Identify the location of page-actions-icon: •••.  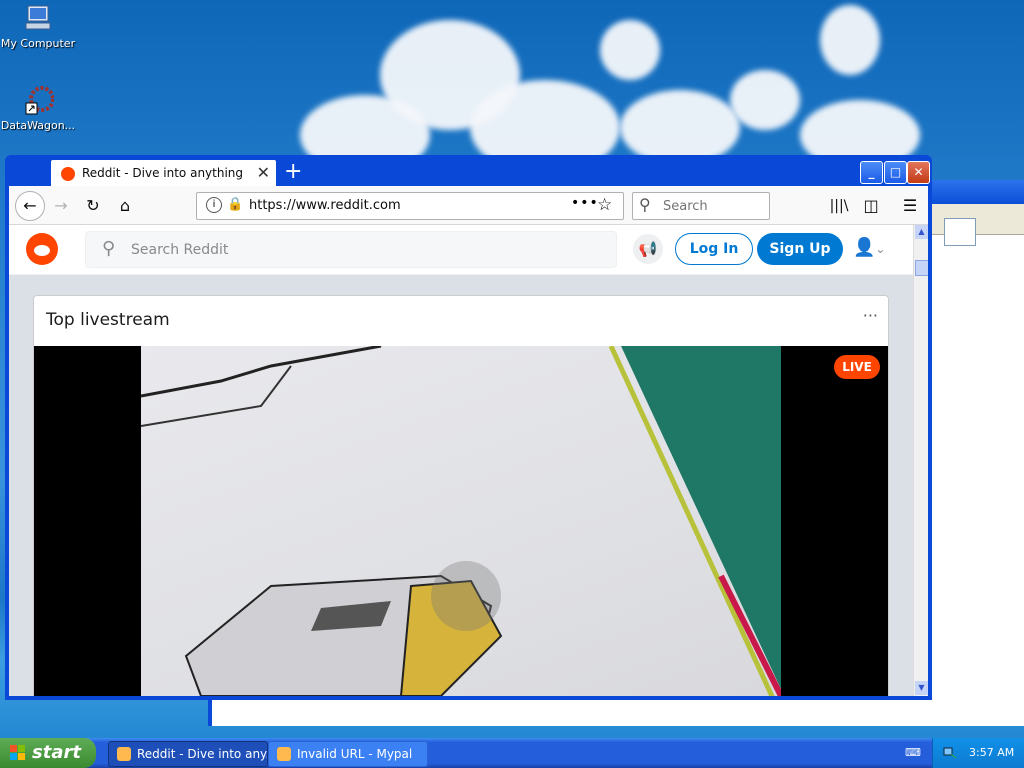
(585, 203).